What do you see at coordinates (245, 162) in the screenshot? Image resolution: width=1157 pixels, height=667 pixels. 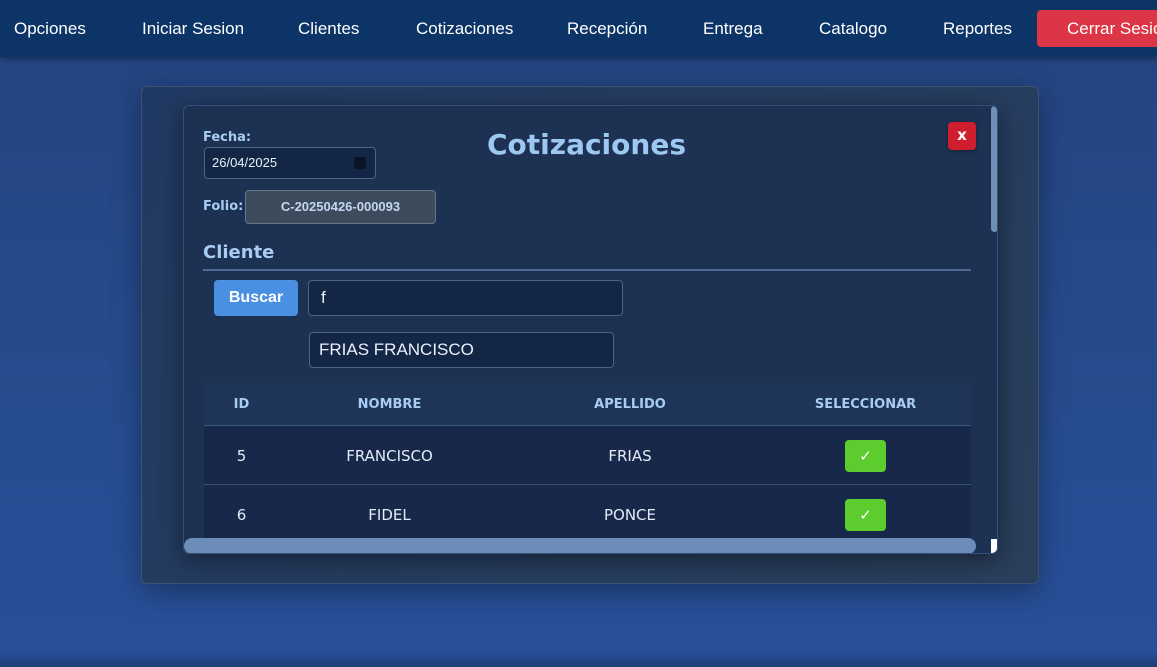 I see `fecha-value: 26/04/2025` at bounding box center [245, 162].